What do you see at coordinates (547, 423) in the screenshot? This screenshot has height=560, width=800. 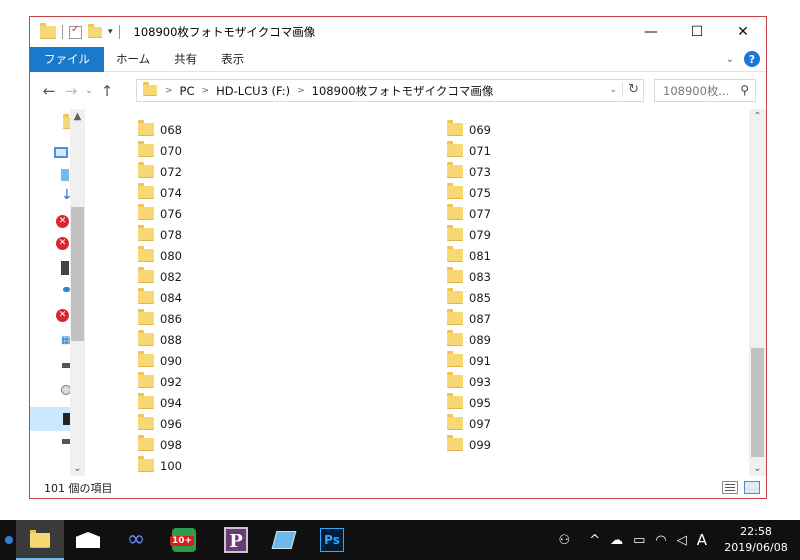 I see `folder-item: 097` at bounding box center [547, 423].